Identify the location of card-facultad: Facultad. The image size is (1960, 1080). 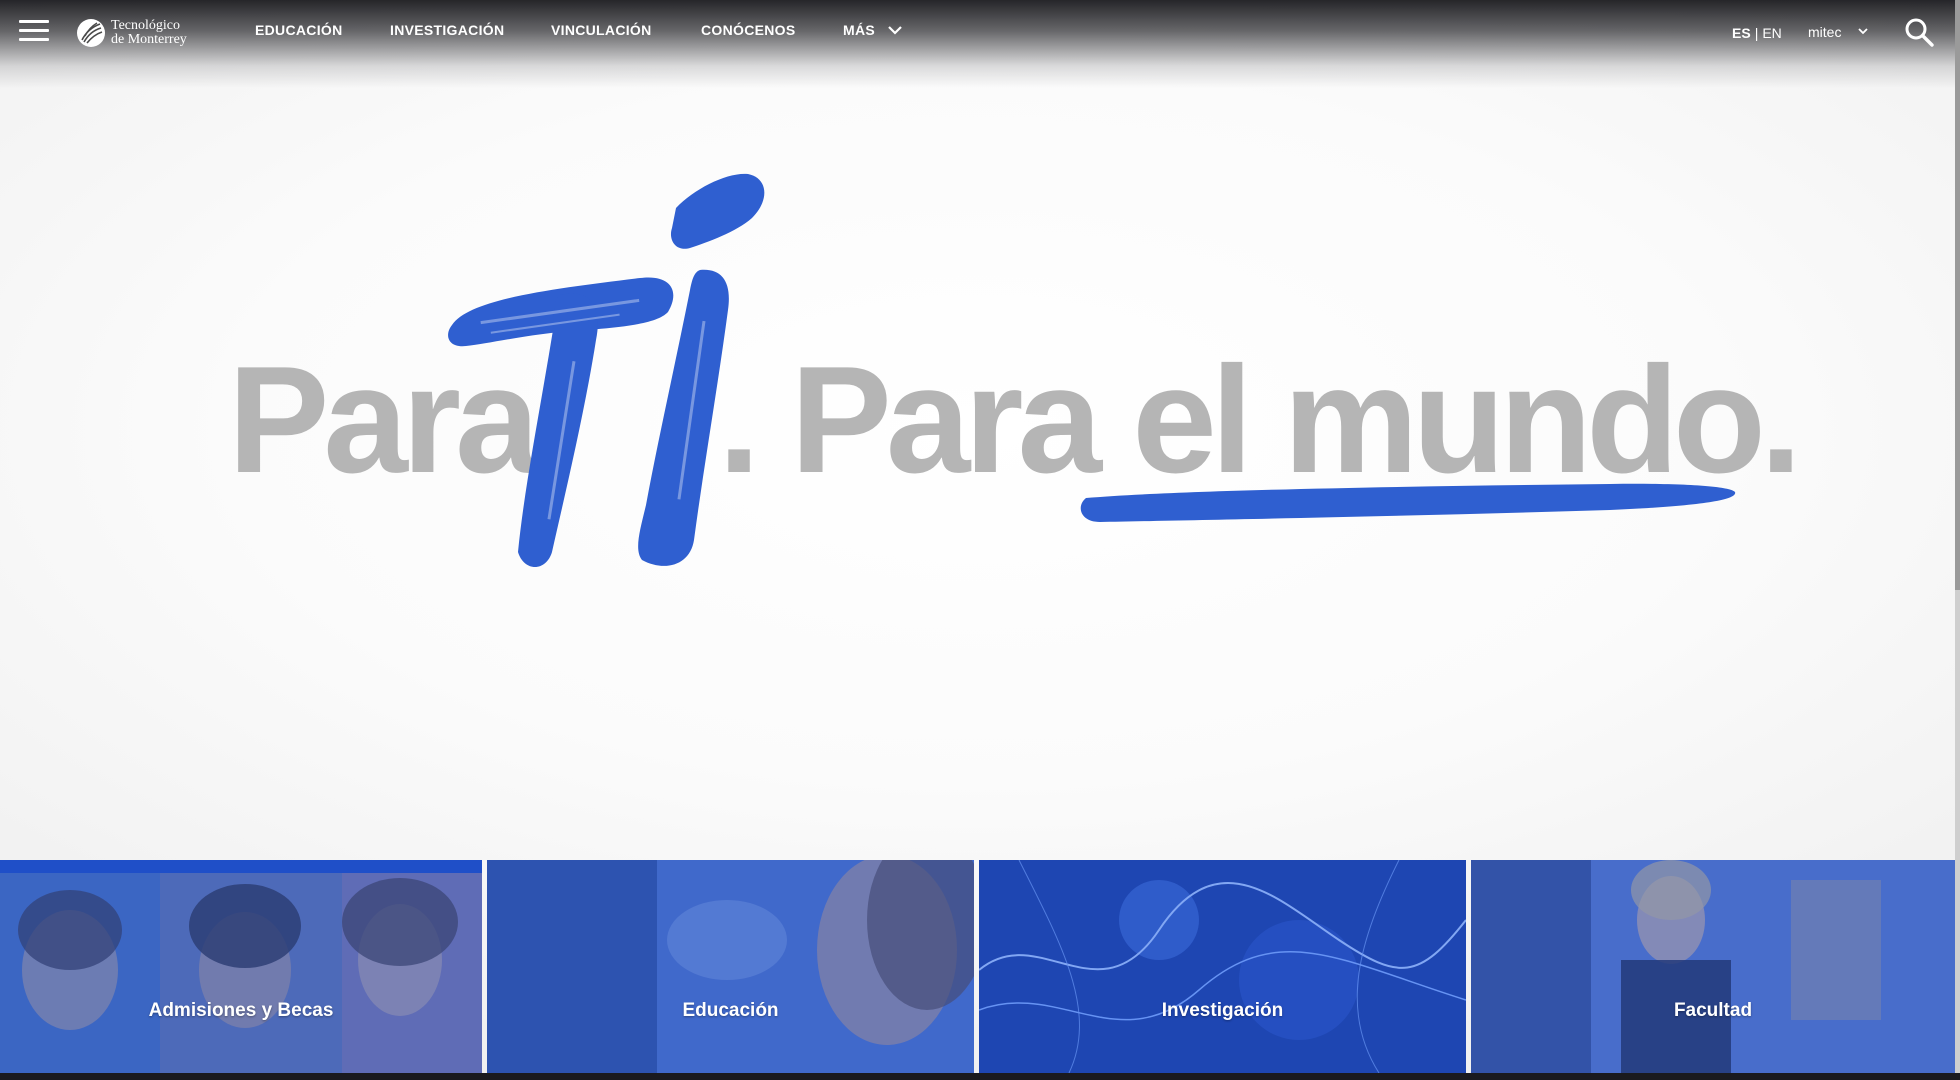
(1713, 966).